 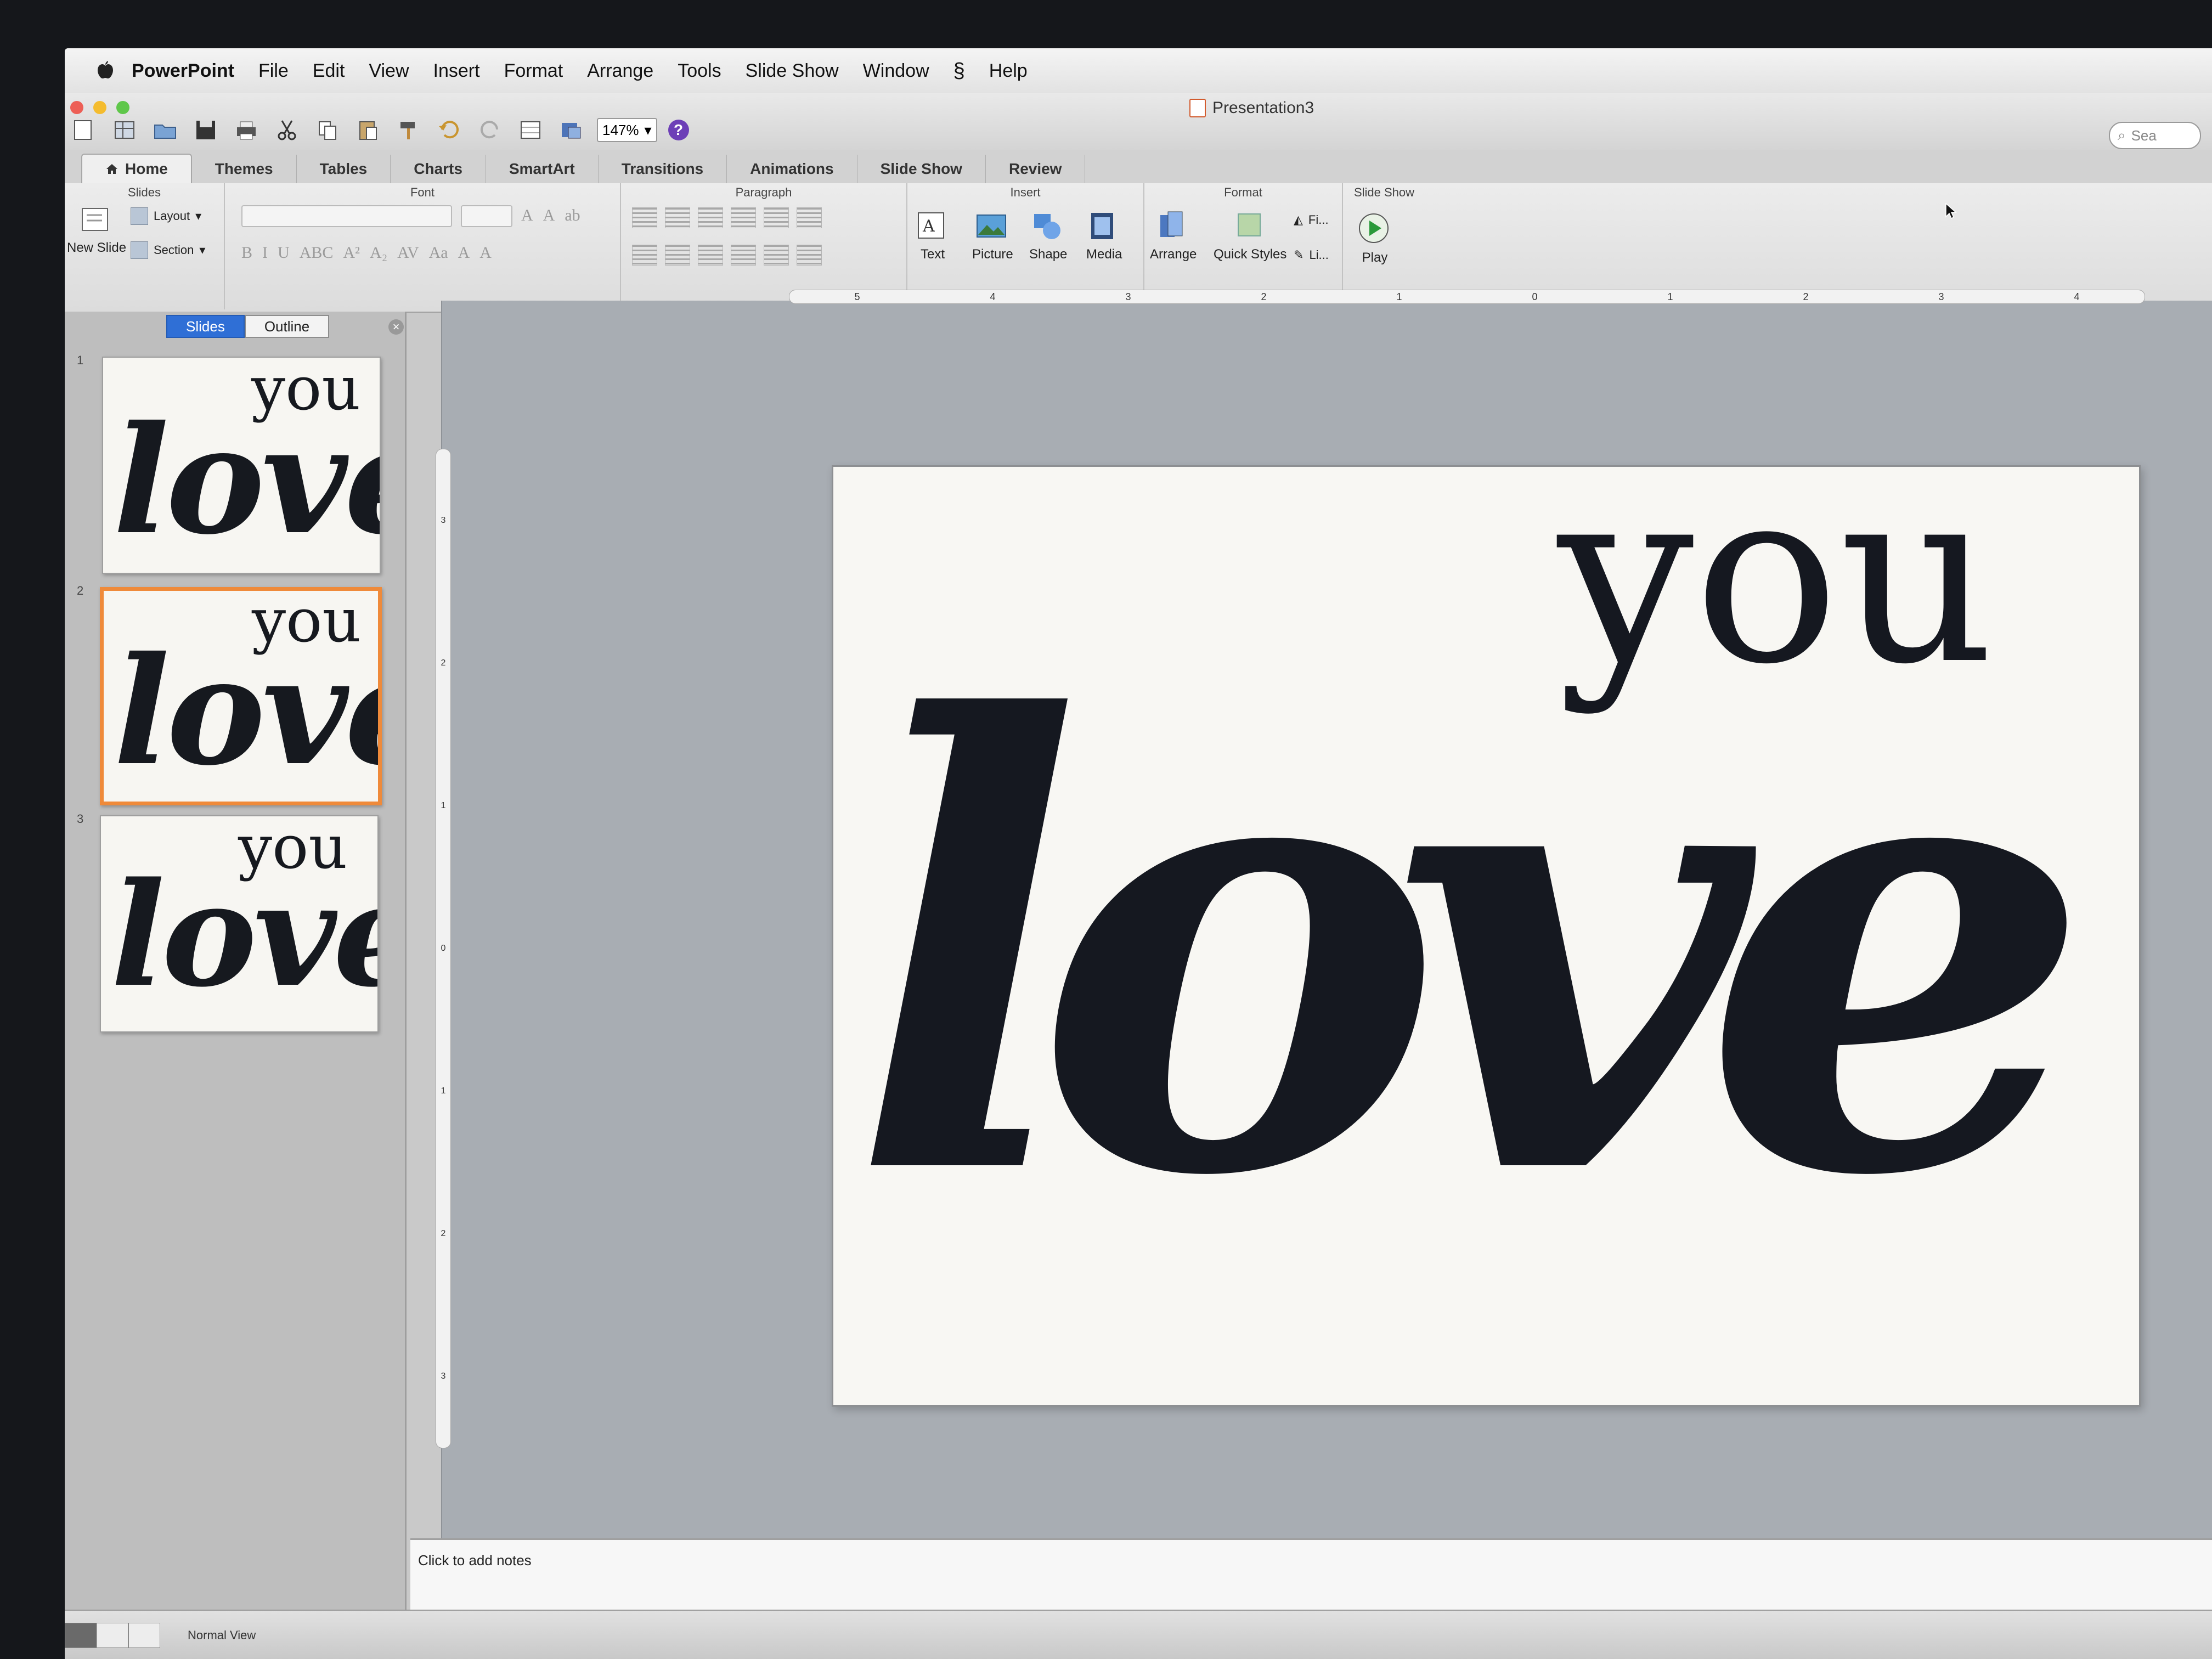 I want to click on group-label-insert: Insert, so click(x=1025, y=192).